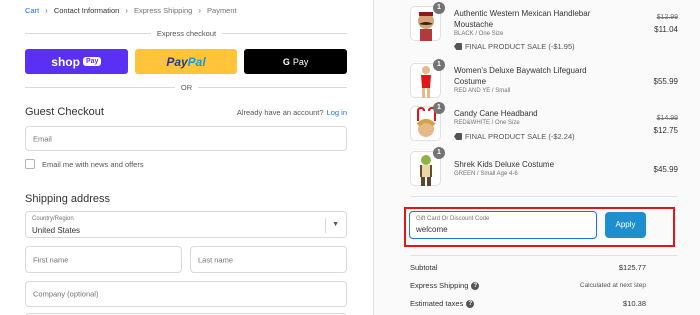 Image resolution: width=700 pixels, height=315 pixels. I want to click on express-pay-buttons: shop Pay Pay Pal G Pay, so click(186, 61).